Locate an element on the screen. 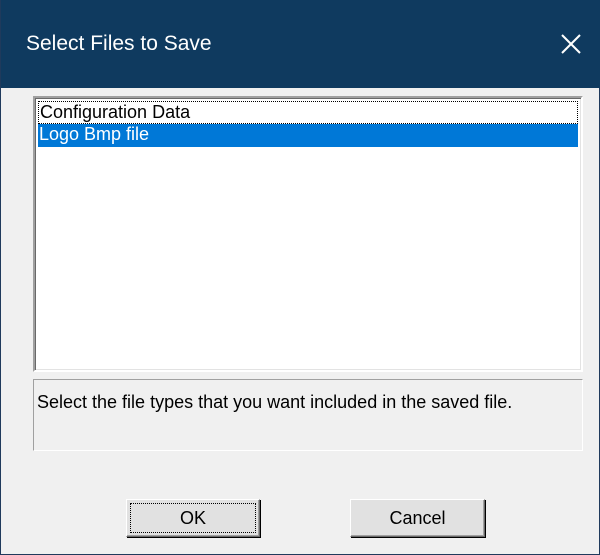  cancel-button: Cancel is located at coordinates (417, 518).